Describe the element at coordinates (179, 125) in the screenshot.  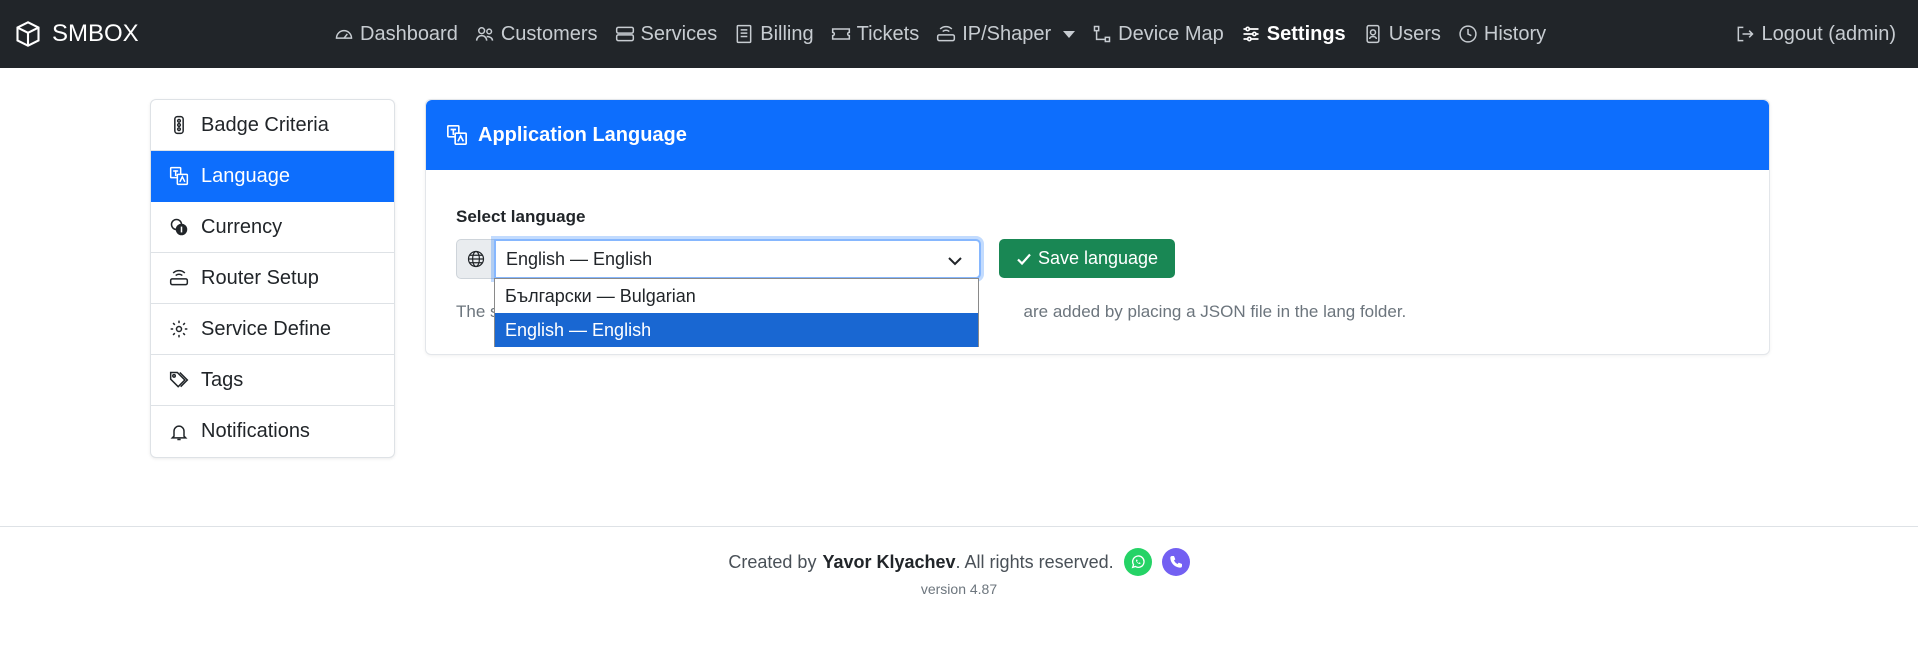
I see `traffic-light-icon` at that location.